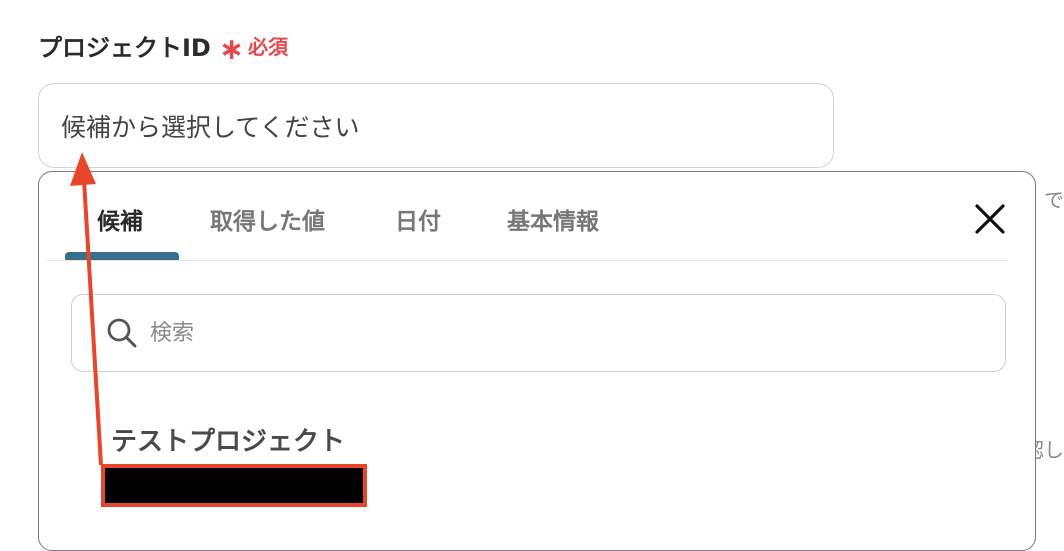 Image resolution: width=1064 pixels, height=551 pixels. I want to click on field-label: プロジェクトID ∗ 必須, so click(163, 46).